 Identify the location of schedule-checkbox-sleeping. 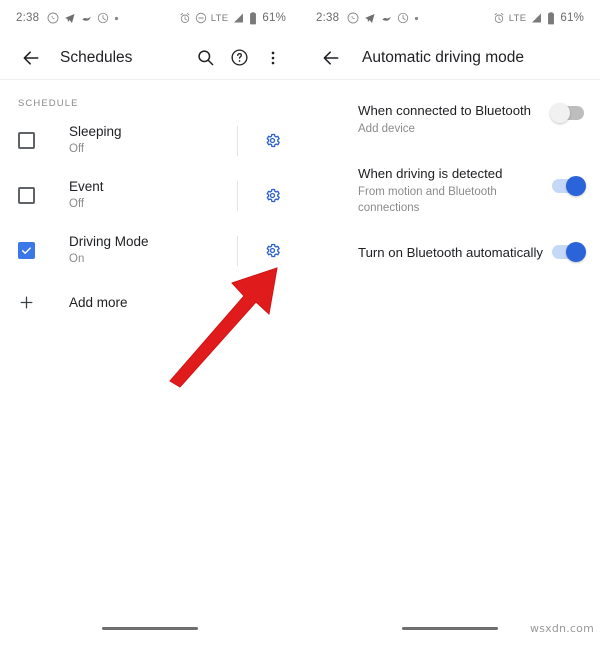
(26, 140).